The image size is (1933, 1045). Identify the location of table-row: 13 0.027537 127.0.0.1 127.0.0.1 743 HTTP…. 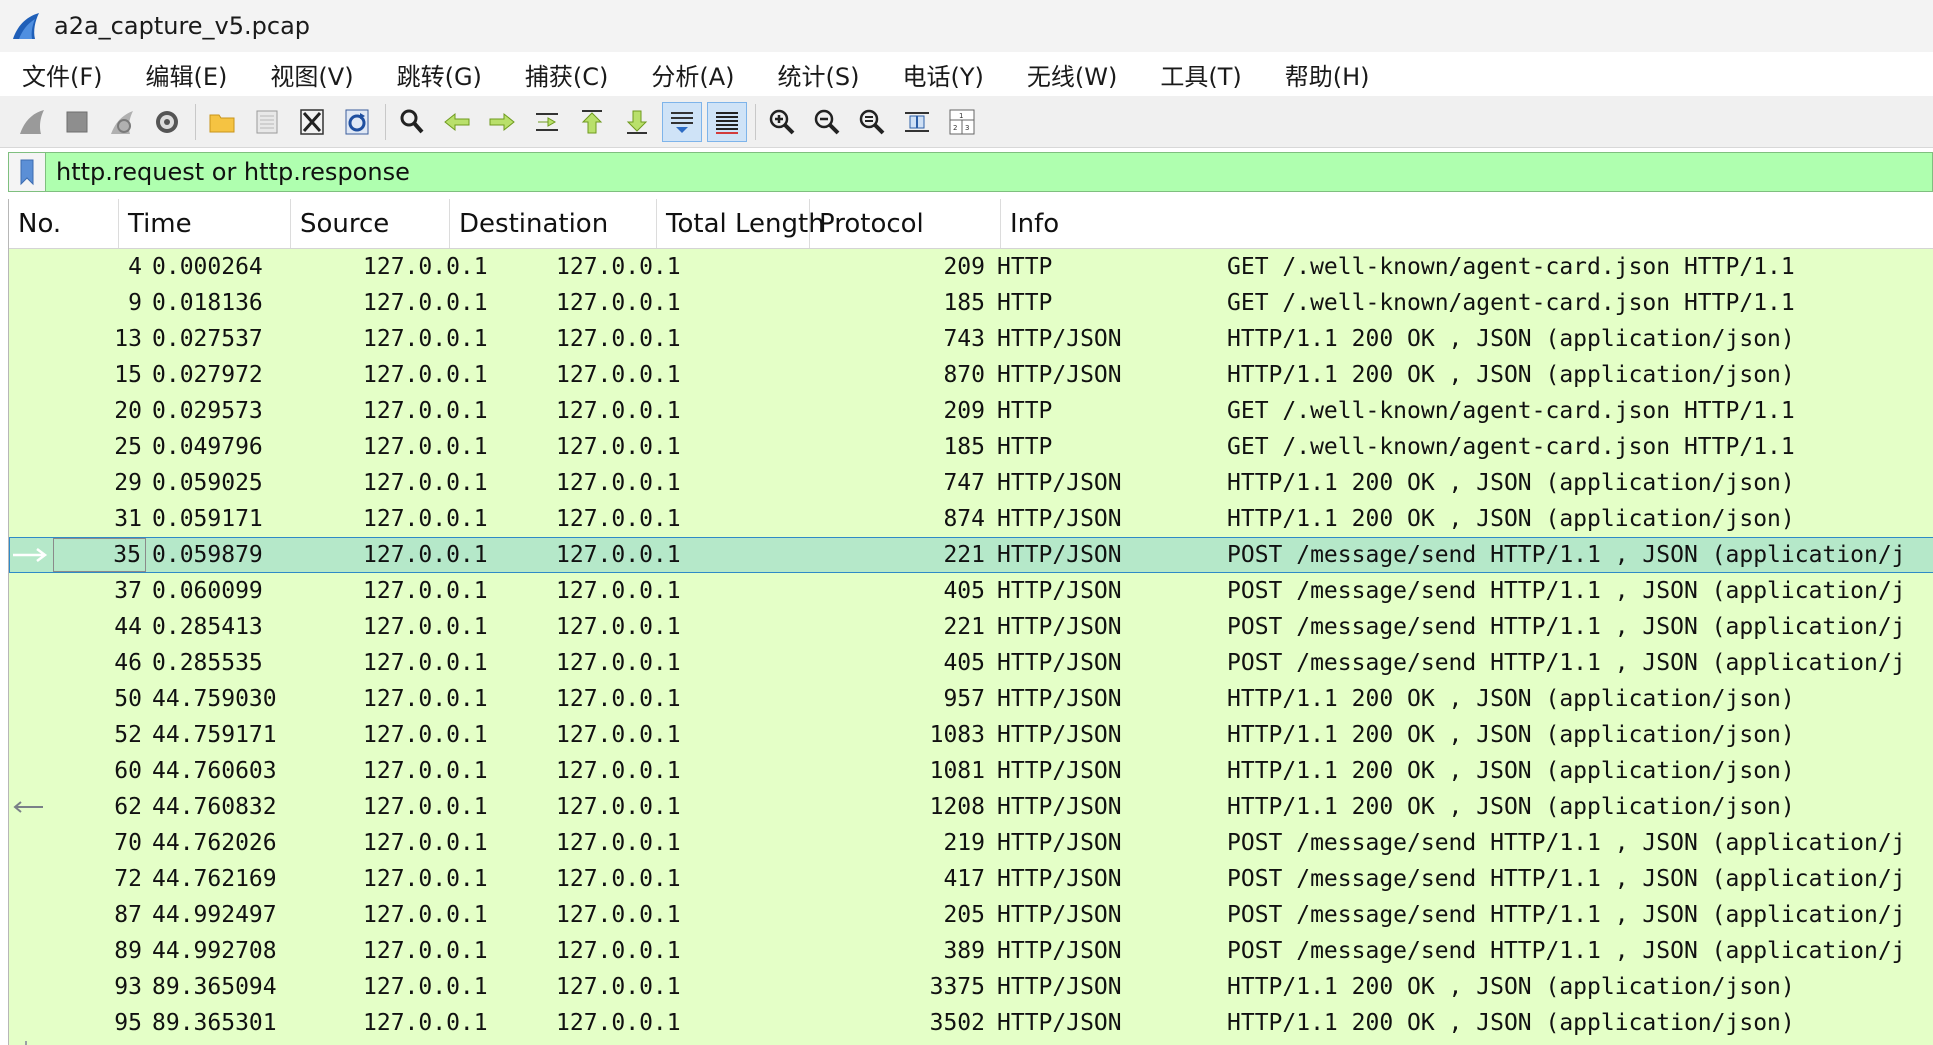
(971, 339).